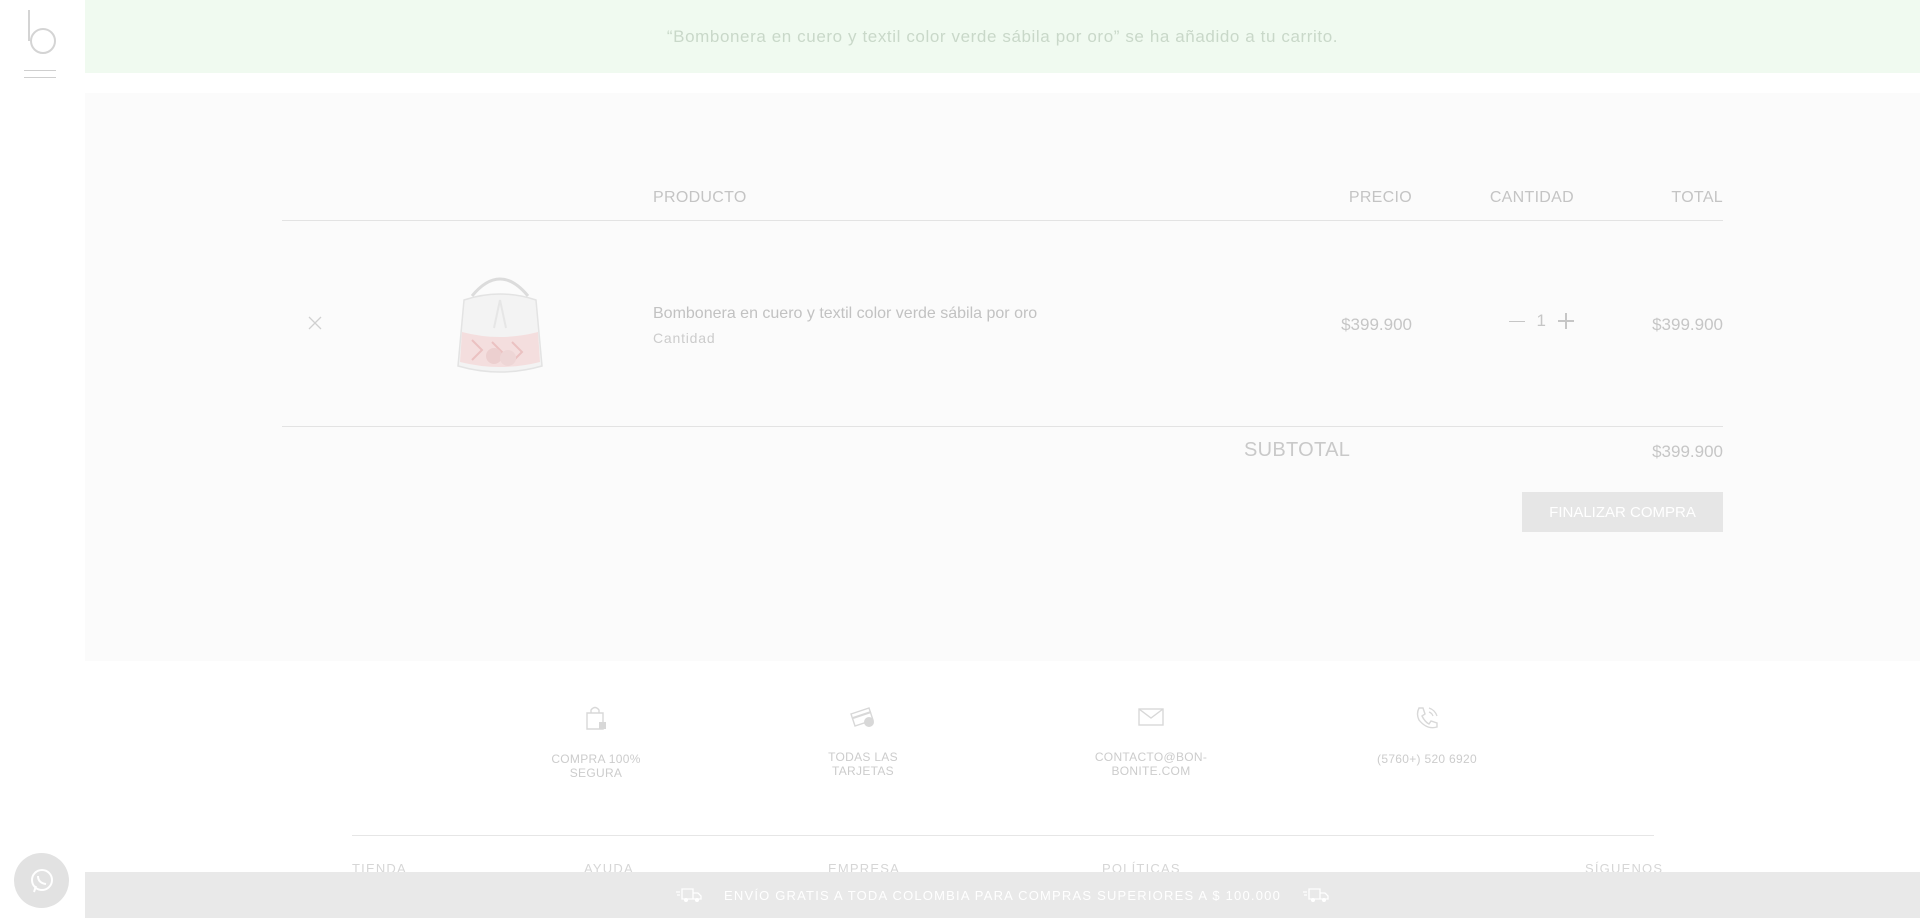 The height and width of the screenshot is (918, 1920). Describe the element at coordinates (684, 338) in the screenshot. I see `product-meta: Cantidad` at that location.